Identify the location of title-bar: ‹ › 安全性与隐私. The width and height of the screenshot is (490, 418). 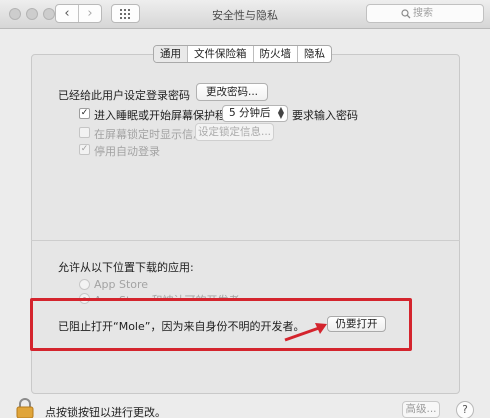
(245, 14).